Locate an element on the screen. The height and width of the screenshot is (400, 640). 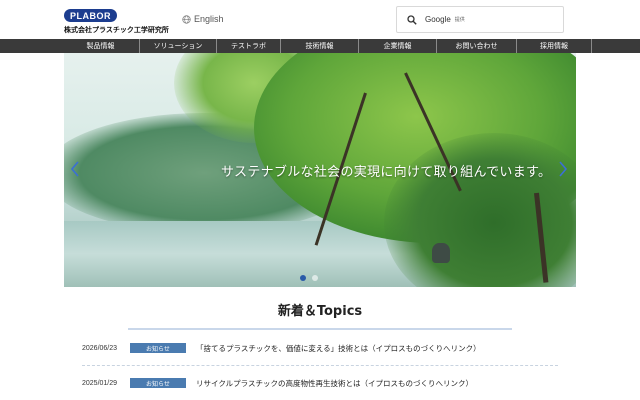
hero-caption: サステナブルな社会の実現に向けて取り組んでいます。 is located at coordinates (386, 172).